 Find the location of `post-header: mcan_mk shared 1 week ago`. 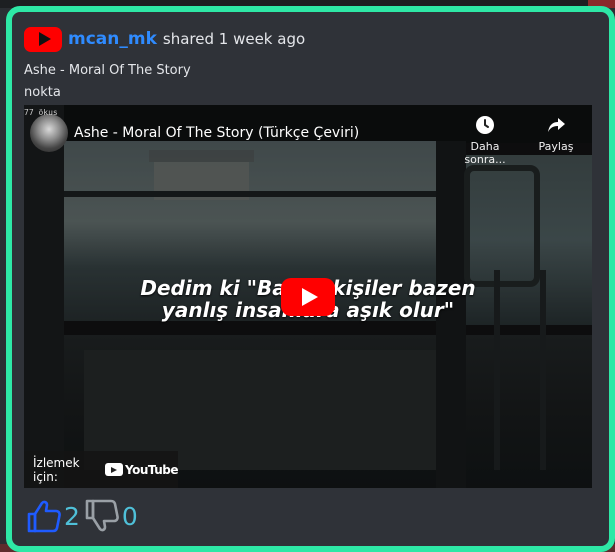

post-header: mcan_mk shared 1 week ago is located at coordinates (164, 39).